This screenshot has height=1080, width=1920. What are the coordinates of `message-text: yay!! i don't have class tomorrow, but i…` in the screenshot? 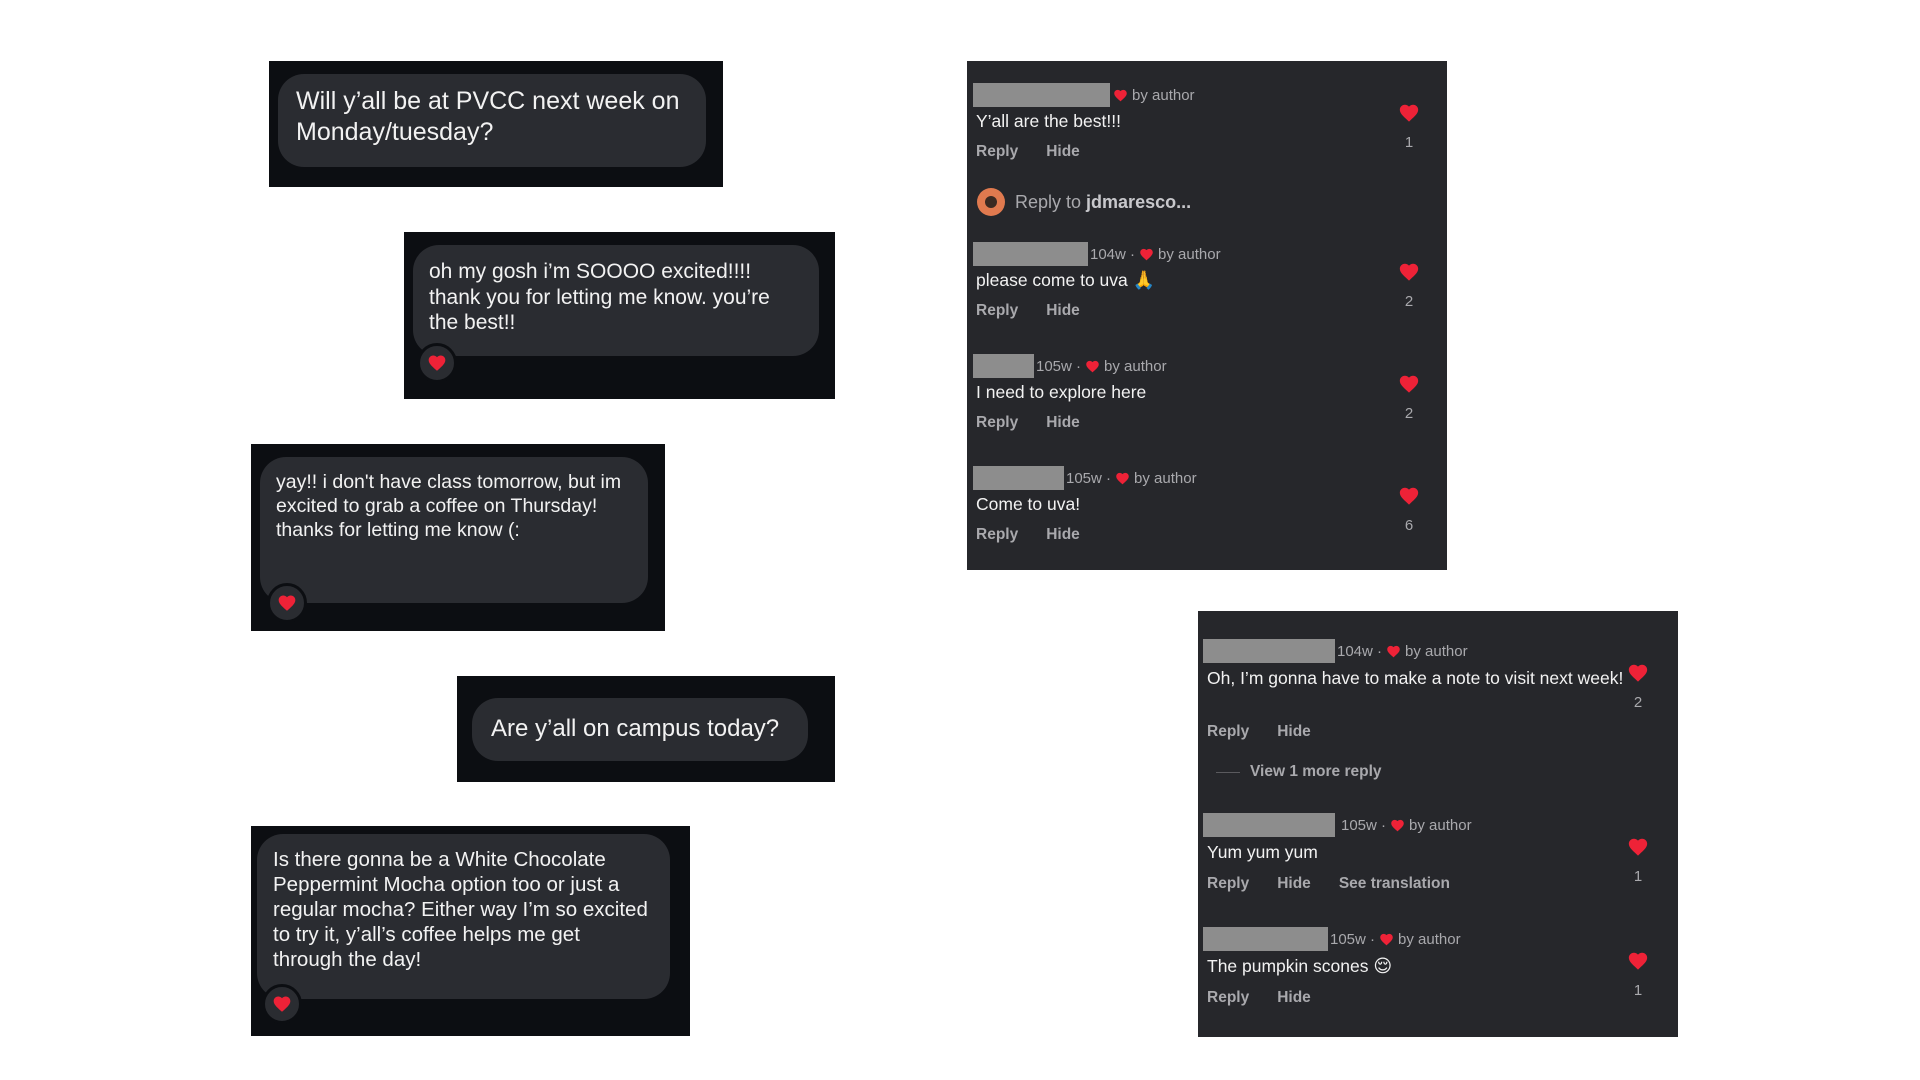 It's located at (449, 506).